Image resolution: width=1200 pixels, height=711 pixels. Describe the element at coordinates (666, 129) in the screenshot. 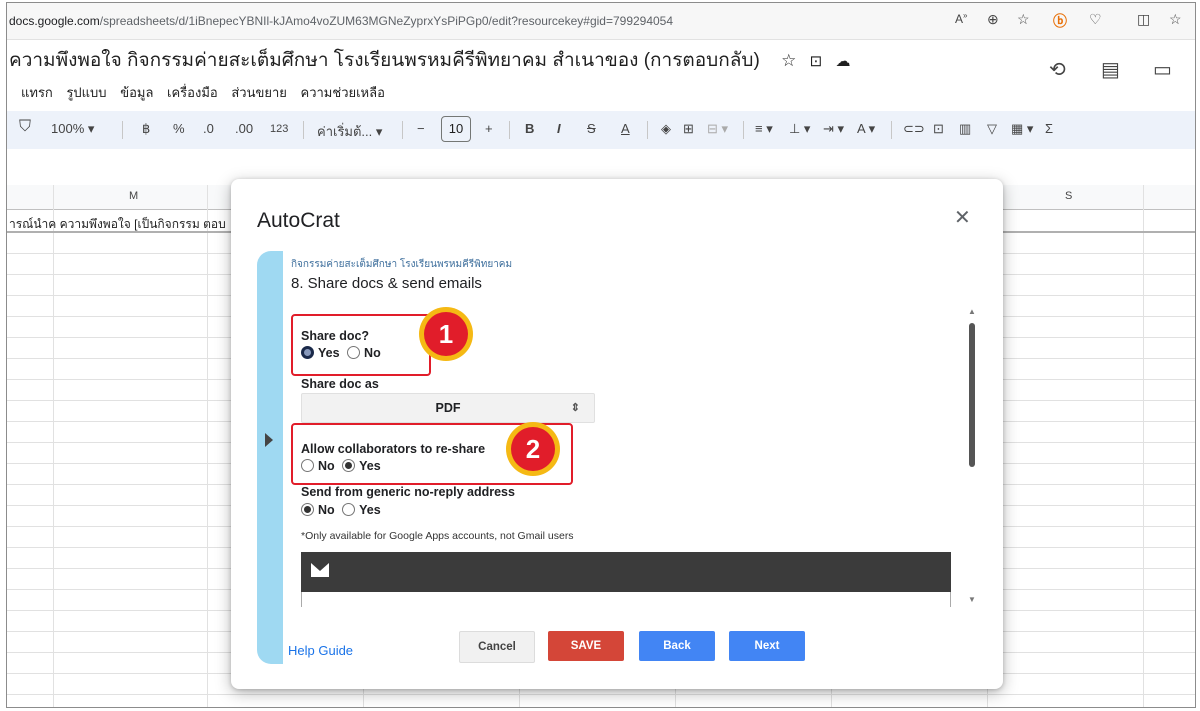

I see `fill-color-icon: ◈` at that location.